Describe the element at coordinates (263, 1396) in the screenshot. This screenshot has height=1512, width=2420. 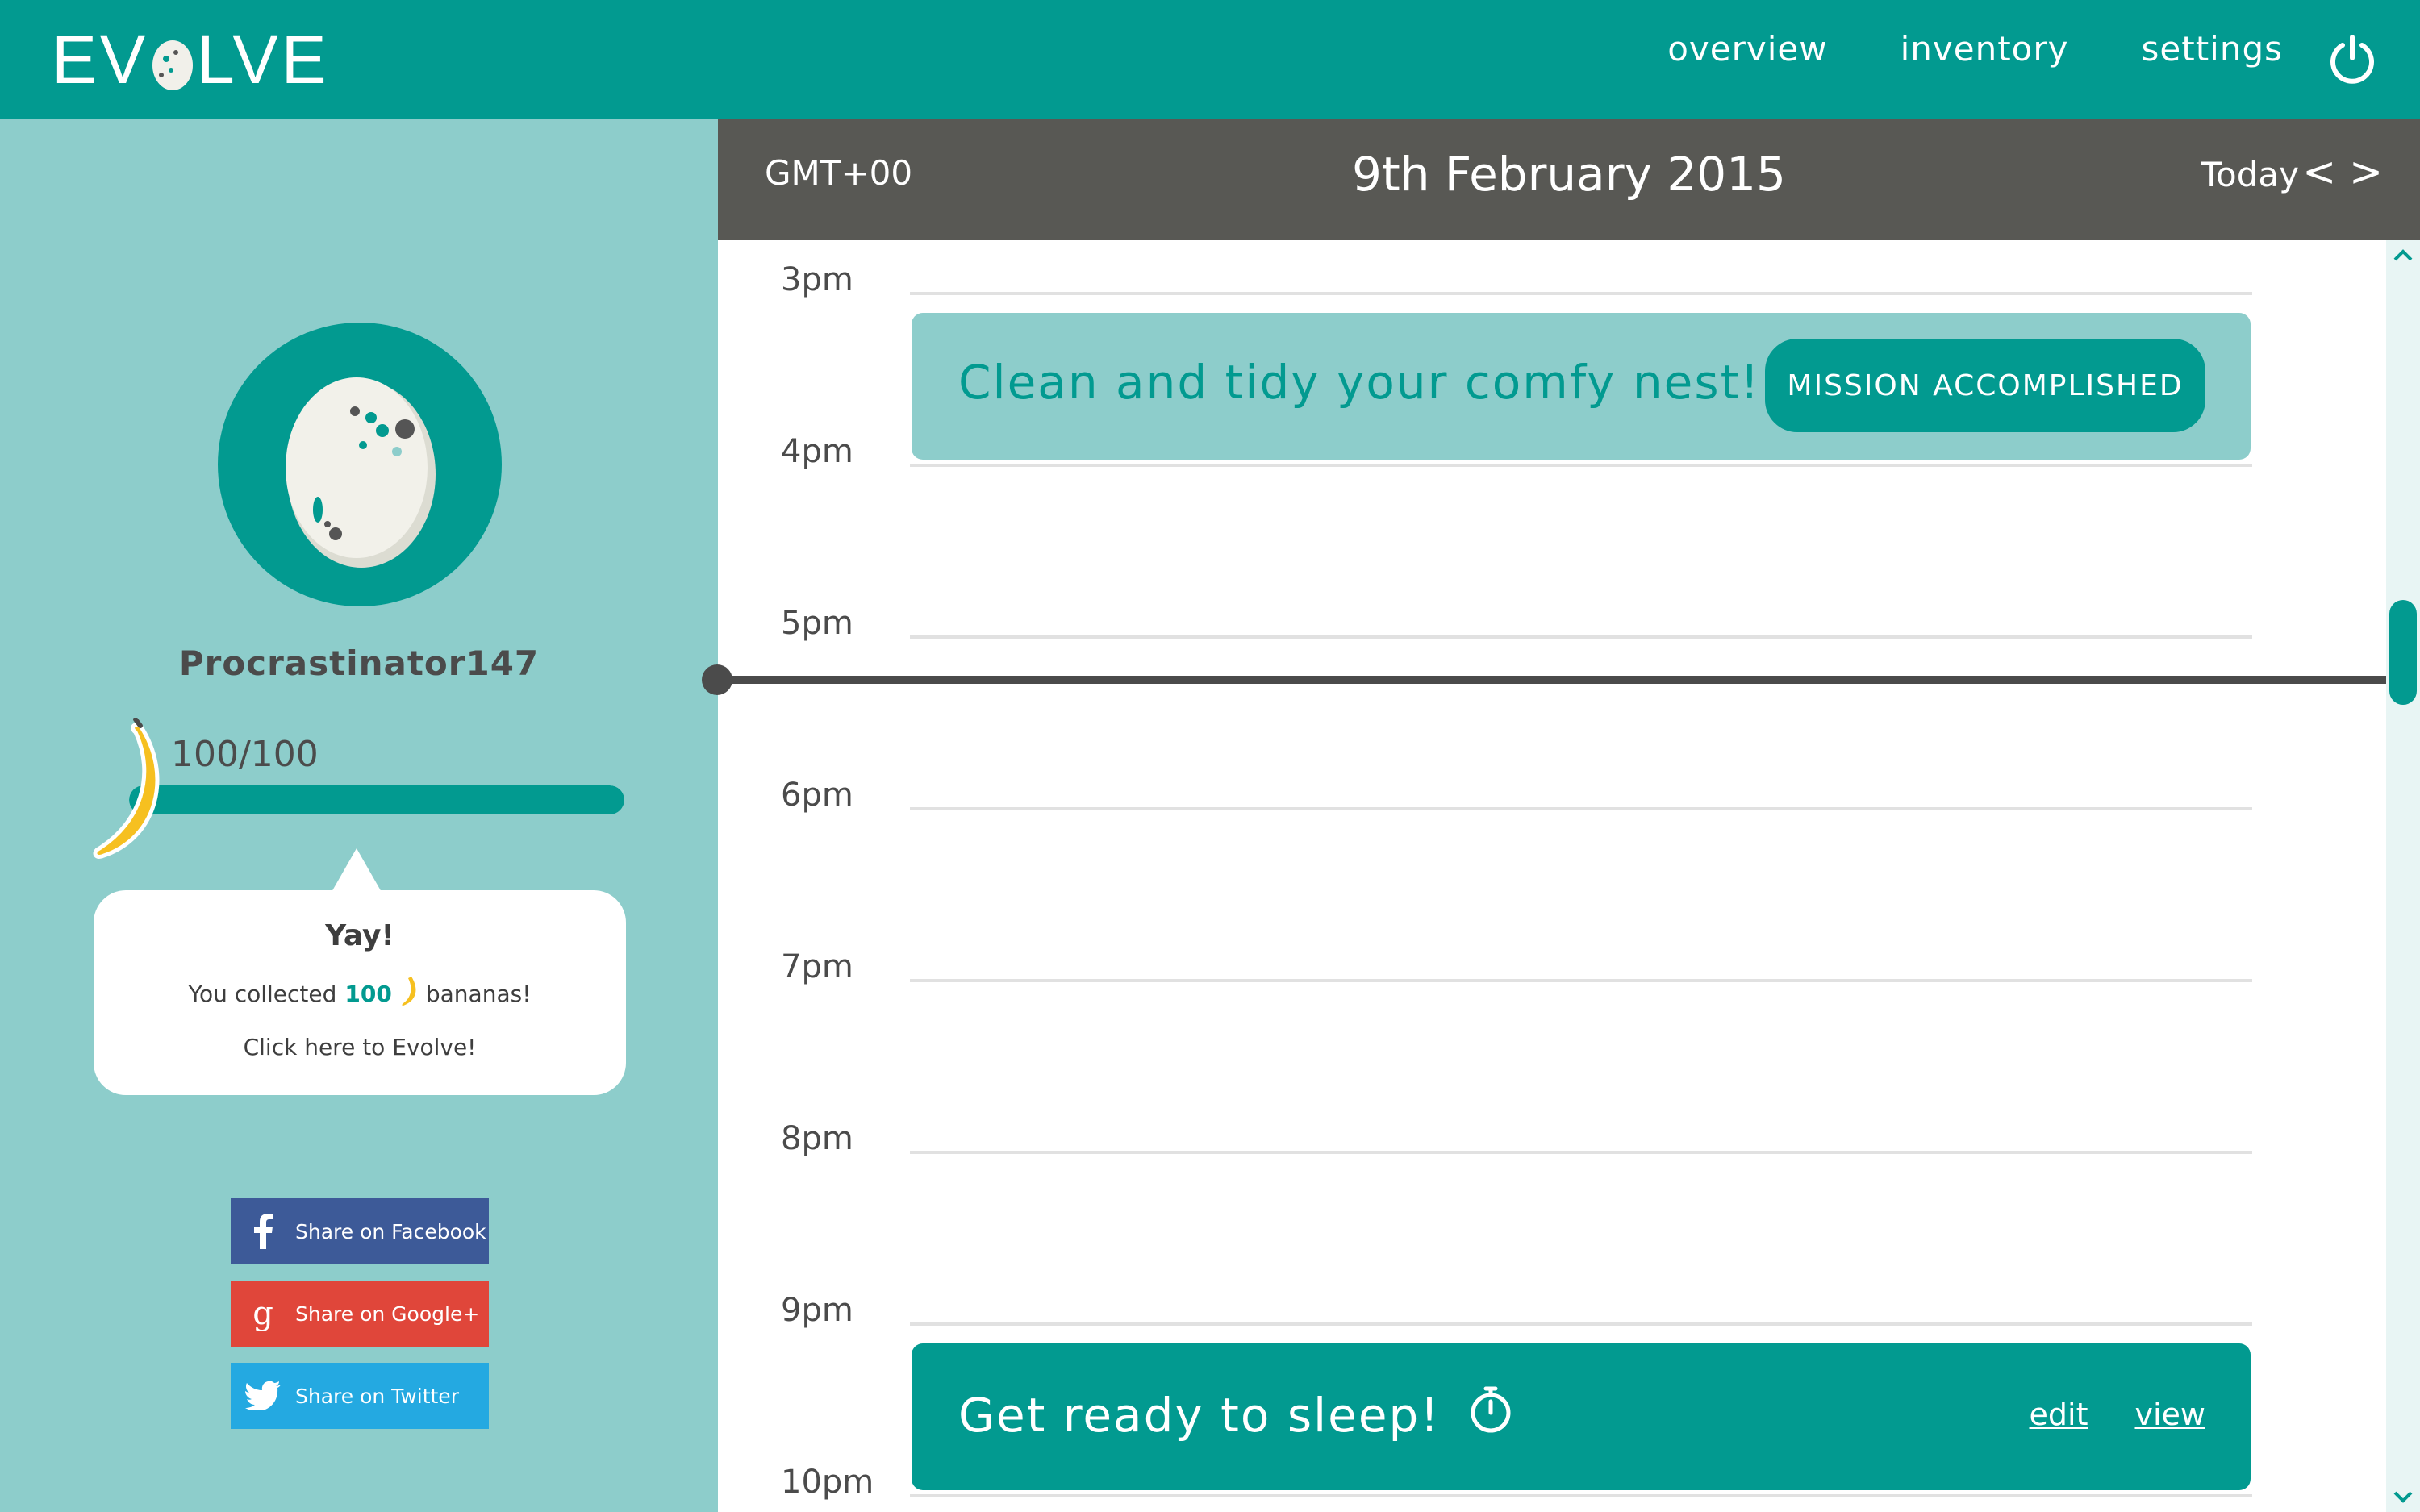
I see `twitter-icon` at that location.